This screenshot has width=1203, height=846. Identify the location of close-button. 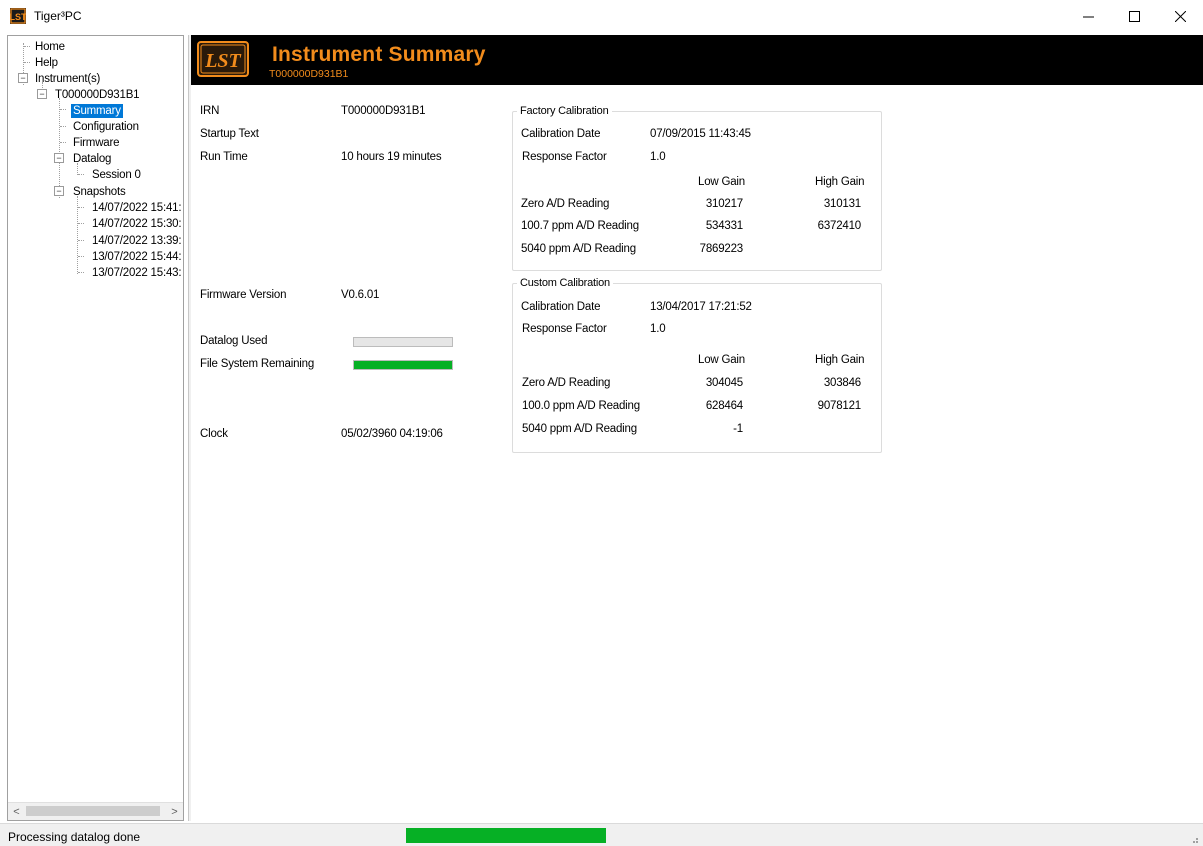
(1180, 16).